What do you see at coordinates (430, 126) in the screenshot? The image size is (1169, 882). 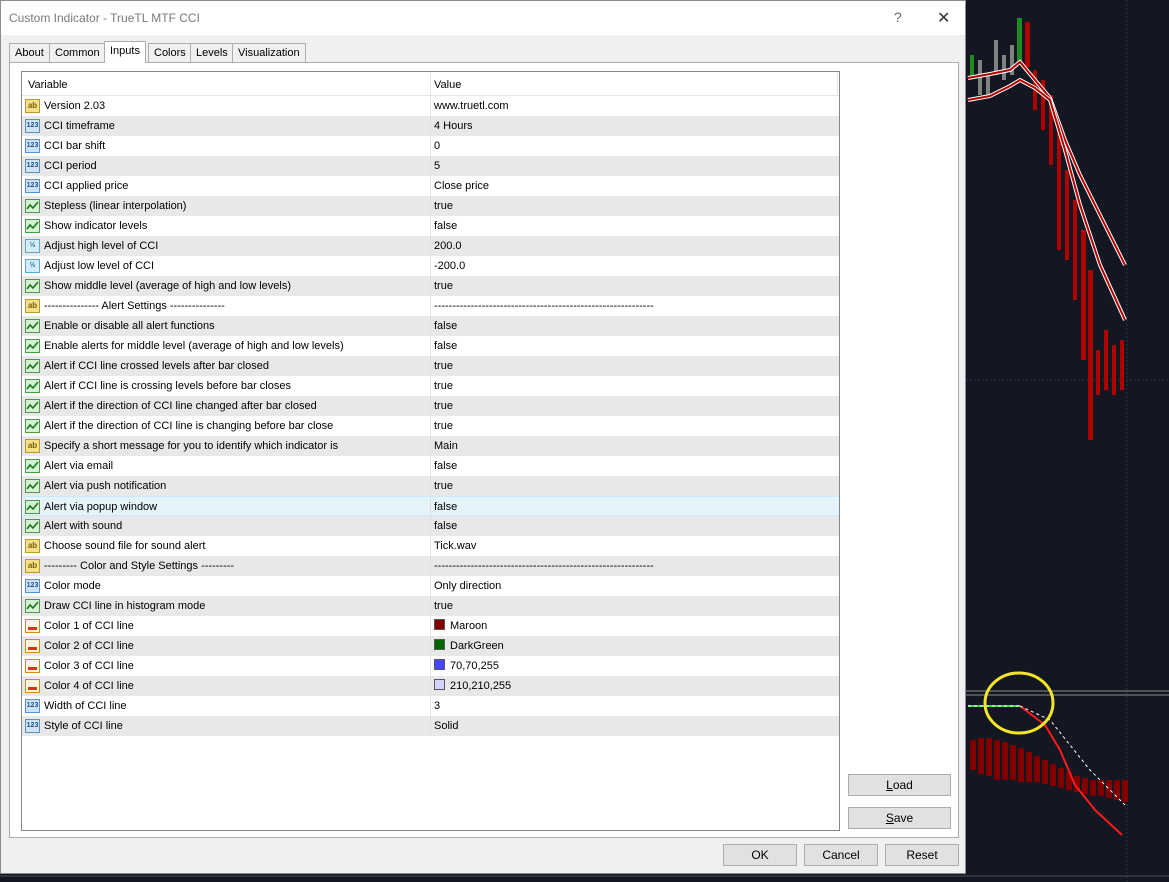 I see `table-row: 123 CCI timeframe 4 Hours` at bounding box center [430, 126].